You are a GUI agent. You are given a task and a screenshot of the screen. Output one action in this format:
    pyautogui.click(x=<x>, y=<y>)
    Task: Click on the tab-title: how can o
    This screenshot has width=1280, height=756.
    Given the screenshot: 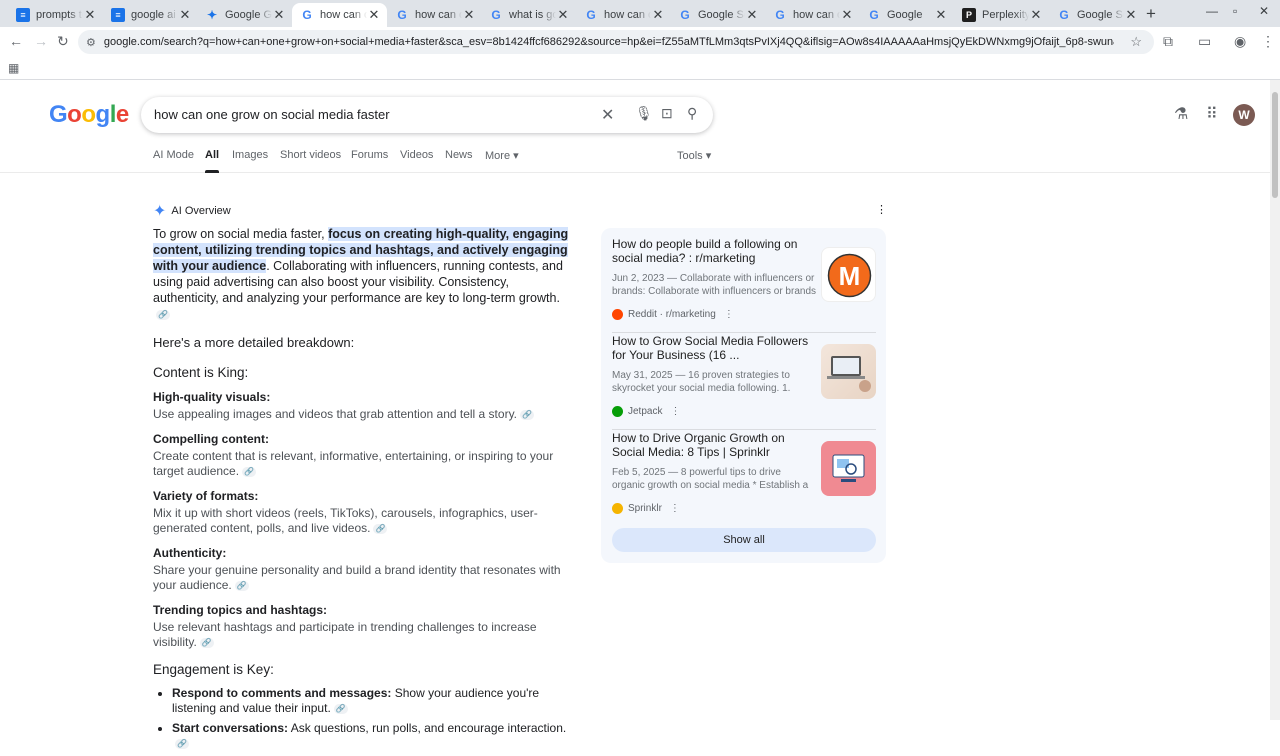 What is the action you would take?
    pyautogui.click(x=438, y=15)
    